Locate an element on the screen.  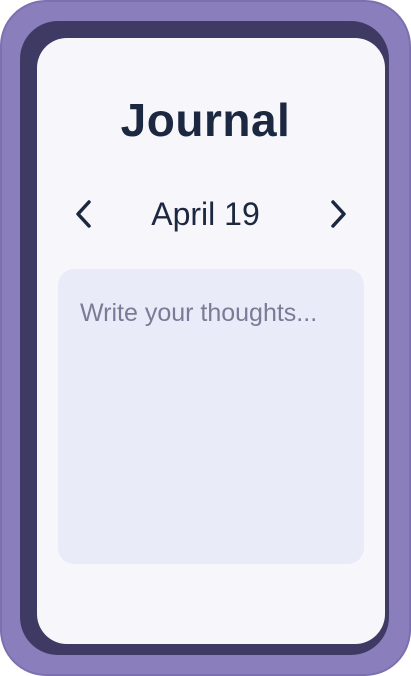
chevron-right-icon is located at coordinates (338, 214).